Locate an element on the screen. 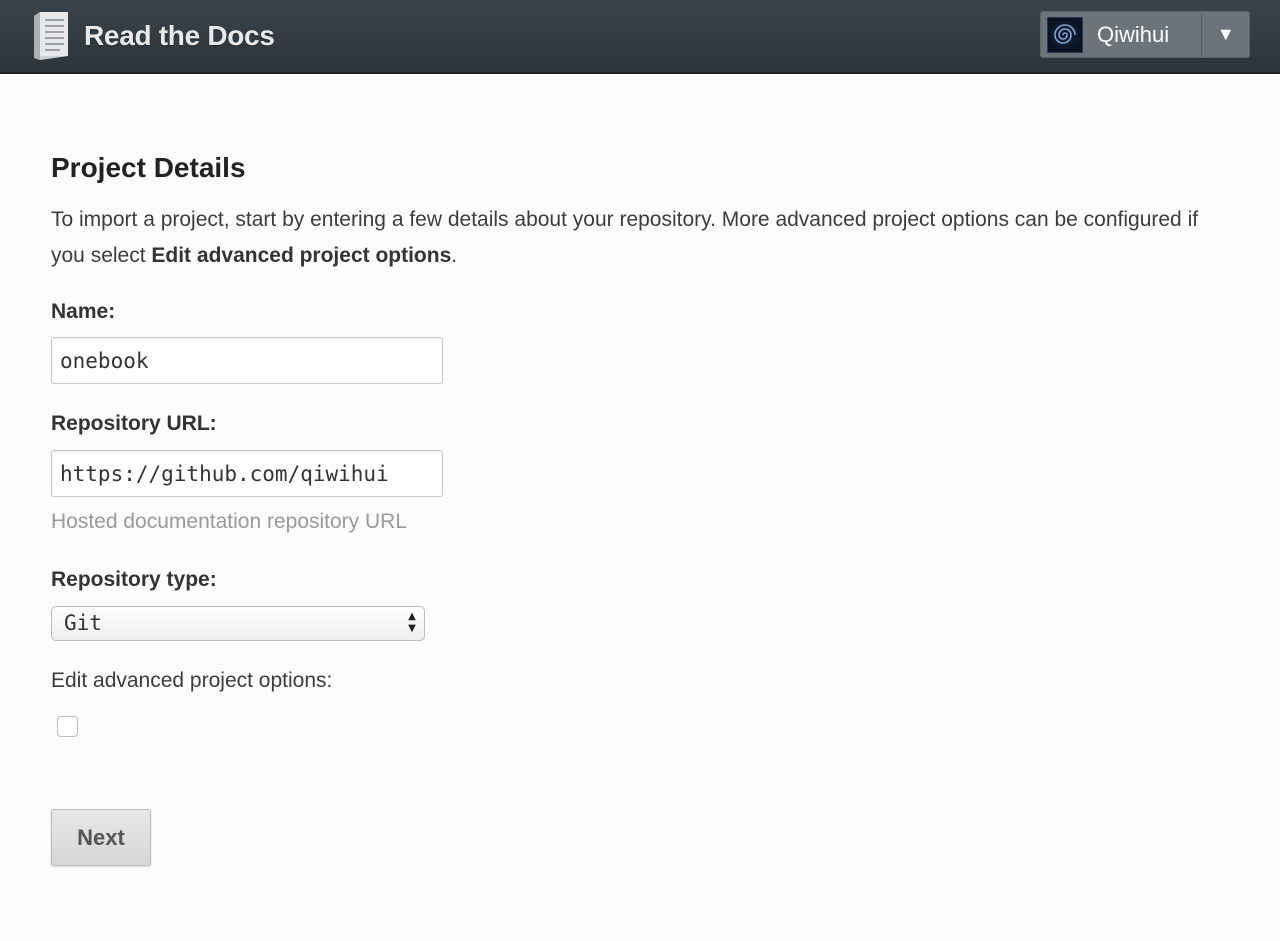 This screenshot has height=941, width=1280. book-icon is located at coordinates (51, 36).